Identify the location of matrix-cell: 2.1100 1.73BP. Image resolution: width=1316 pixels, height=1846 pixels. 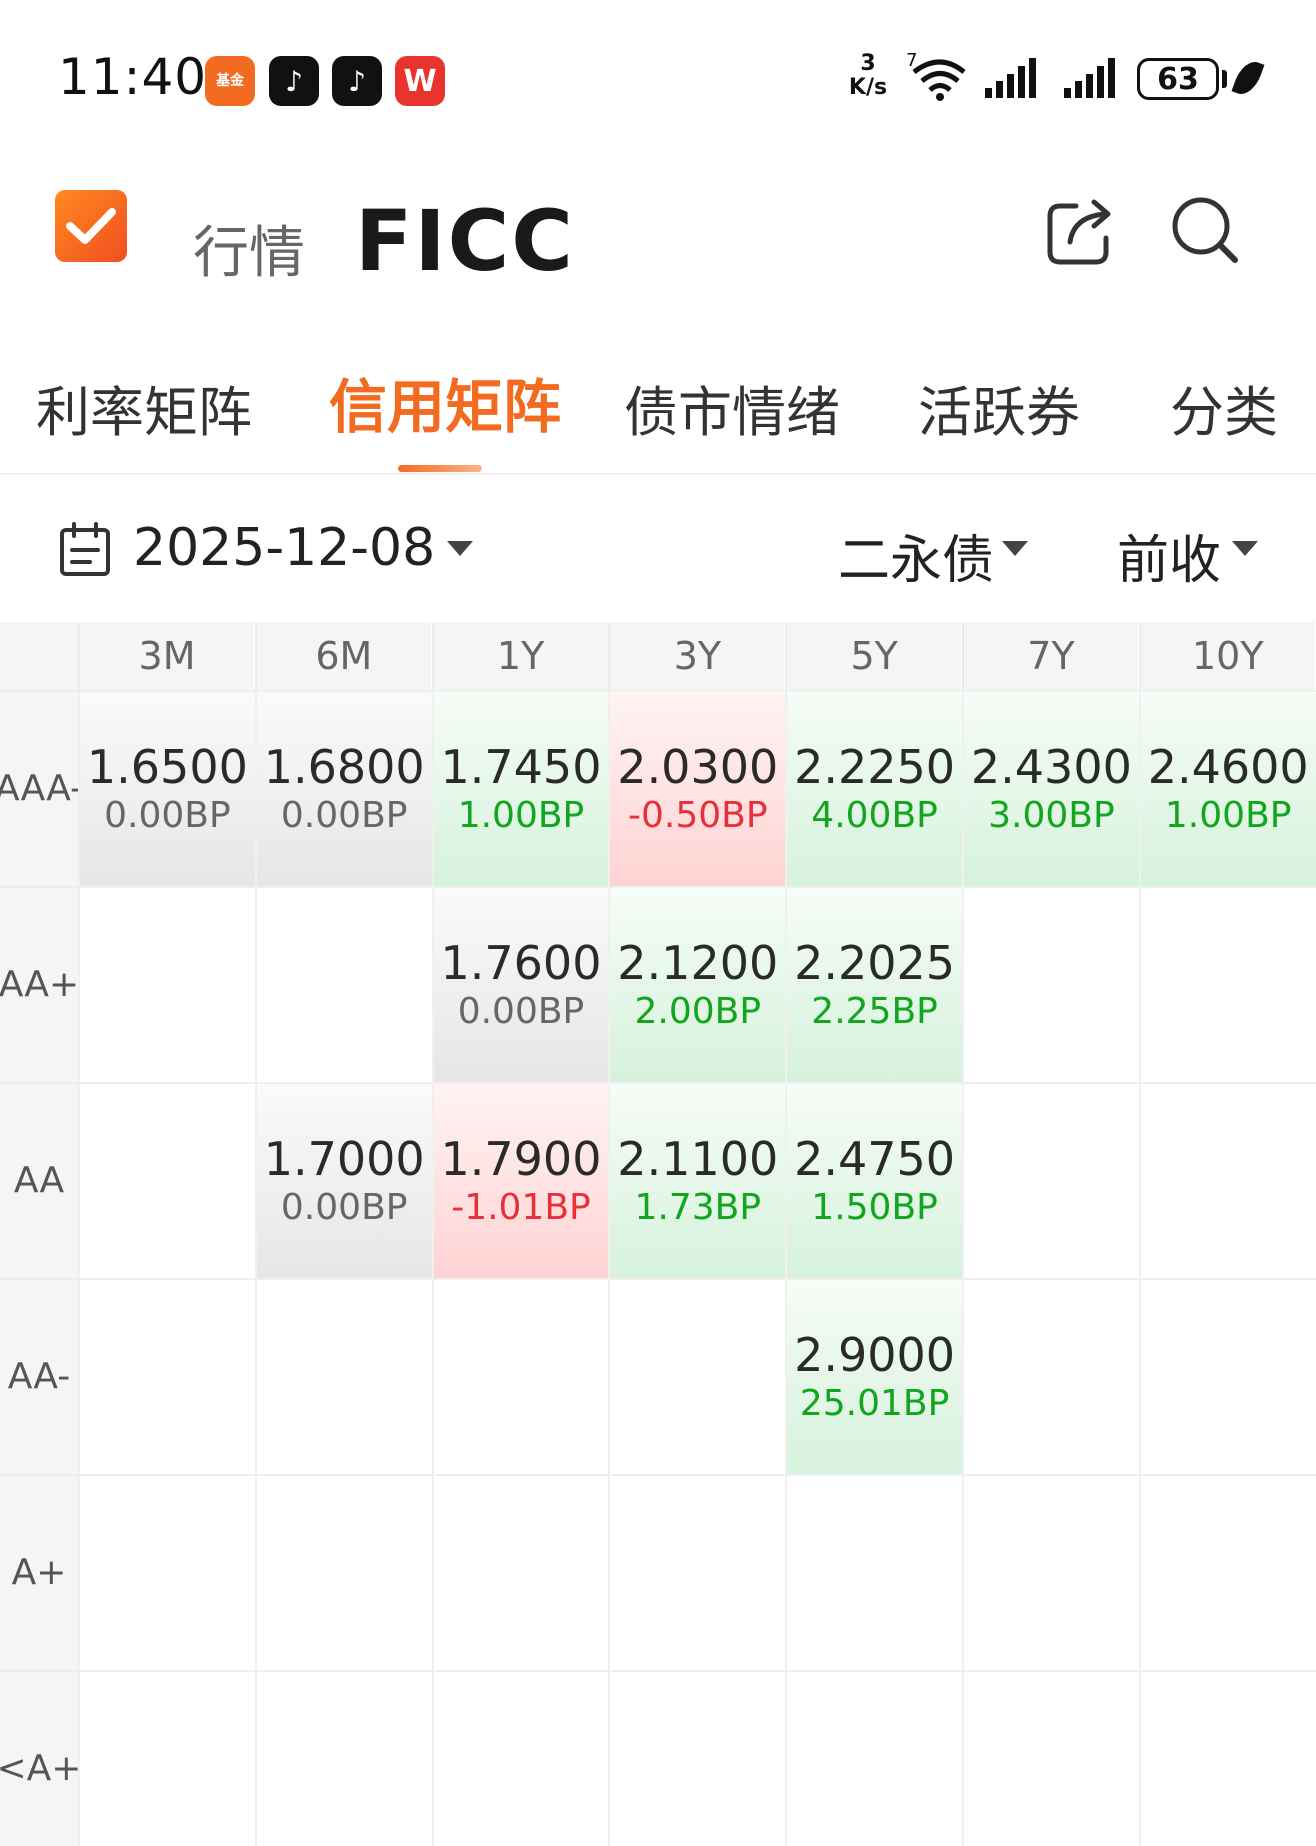
(697, 1180).